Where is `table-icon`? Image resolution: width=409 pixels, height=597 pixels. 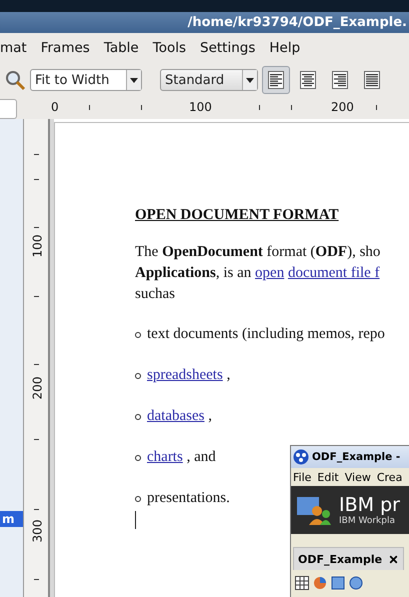
table-icon is located at coordinates (302, 583).